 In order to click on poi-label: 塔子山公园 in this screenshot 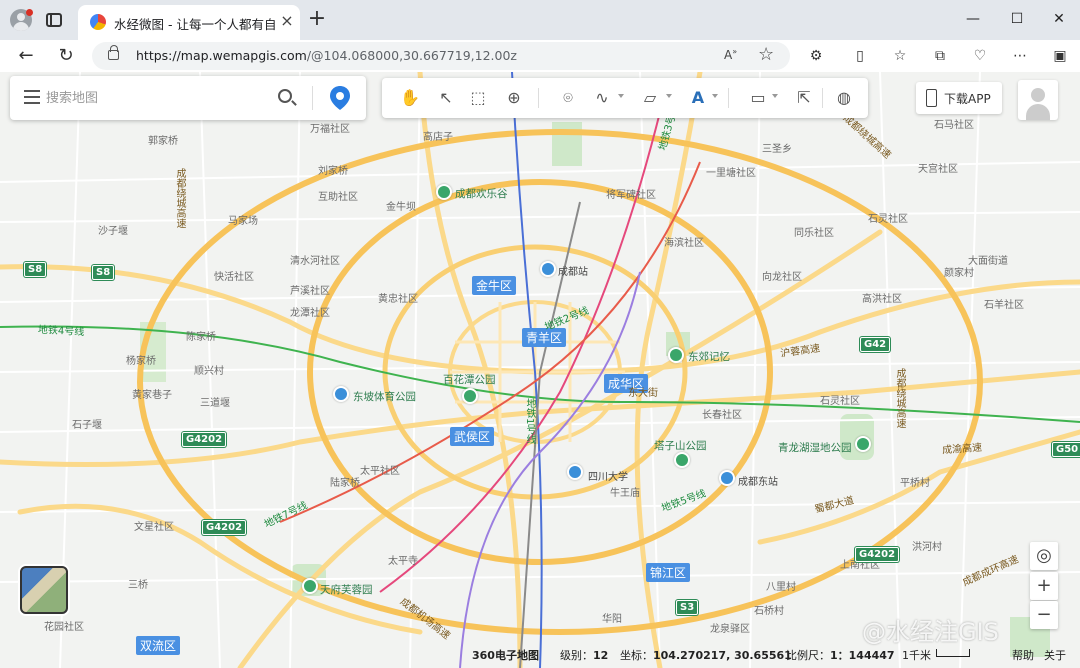, I will do `click(680, 445)`.